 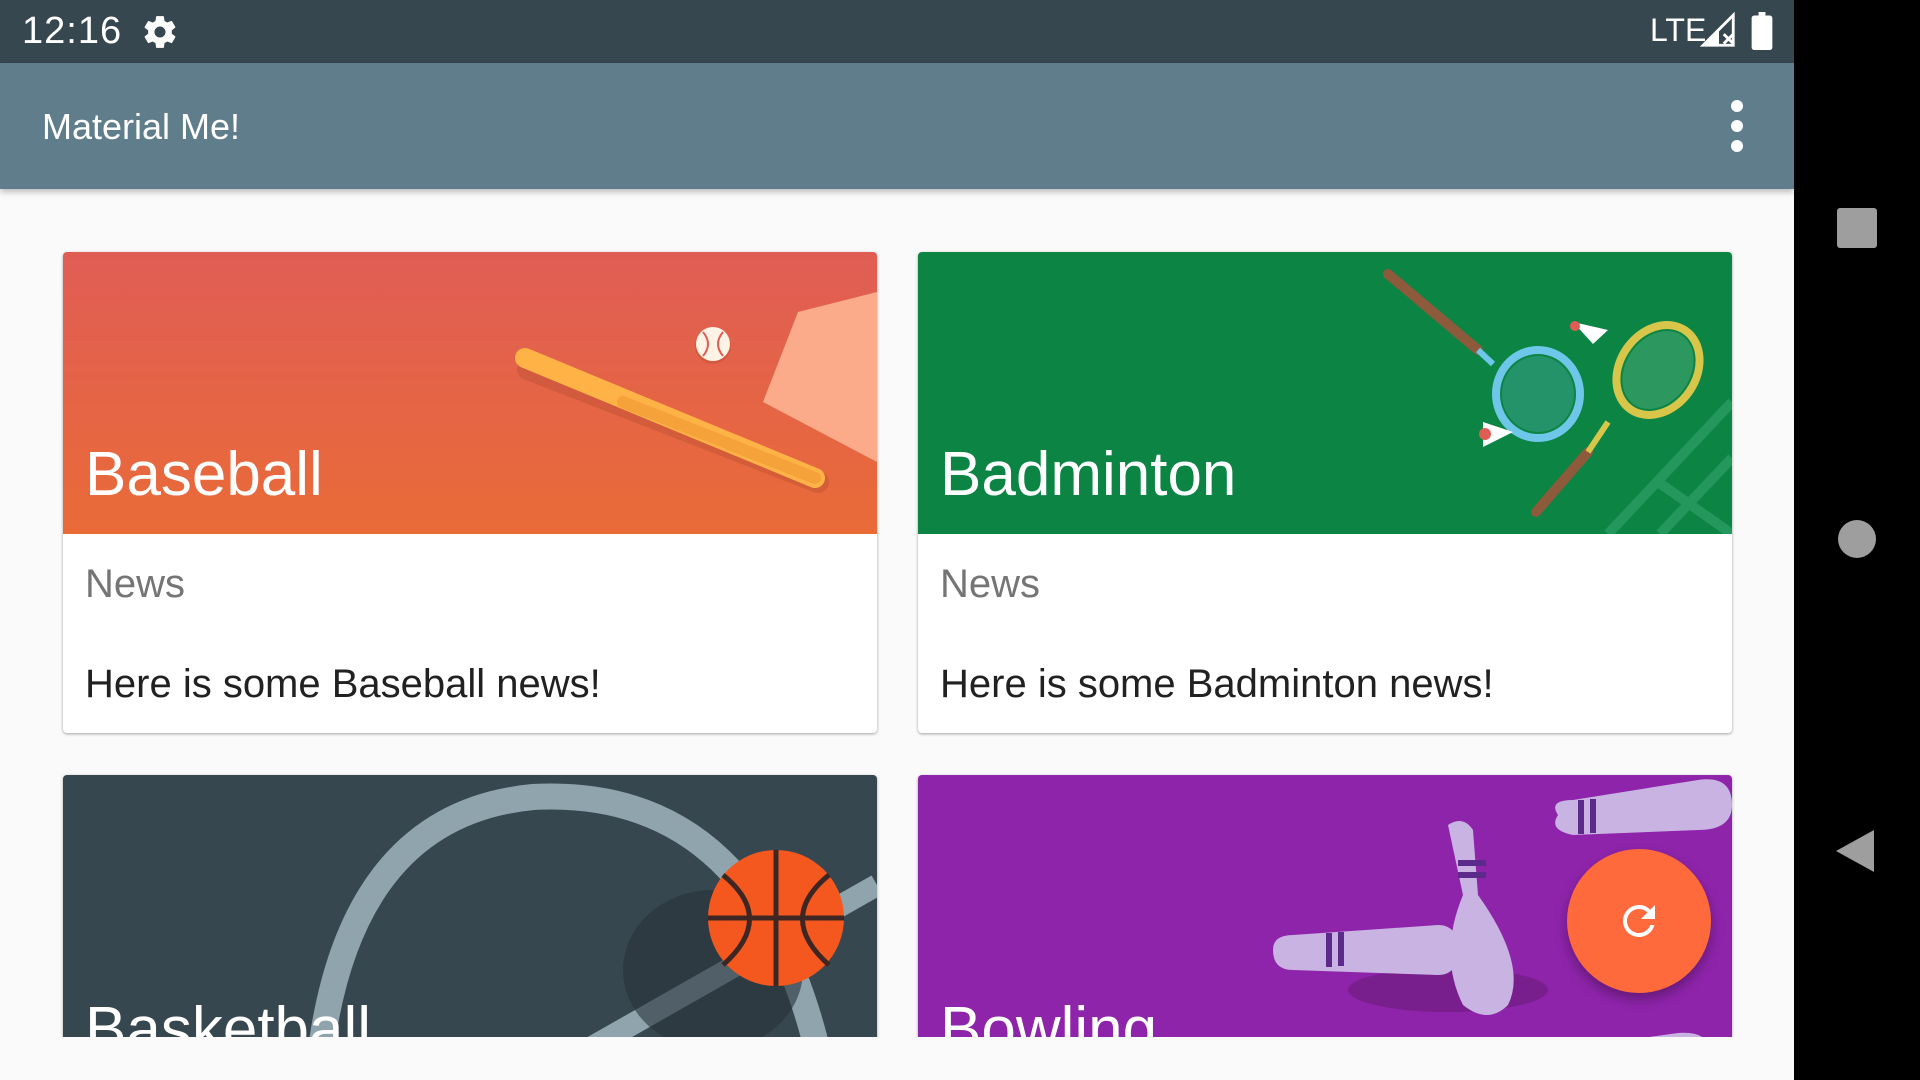 What do you see at coordinates (1762, 31) in the screenshot?
I see `battery-icon` at bounding box center [1762, 31].